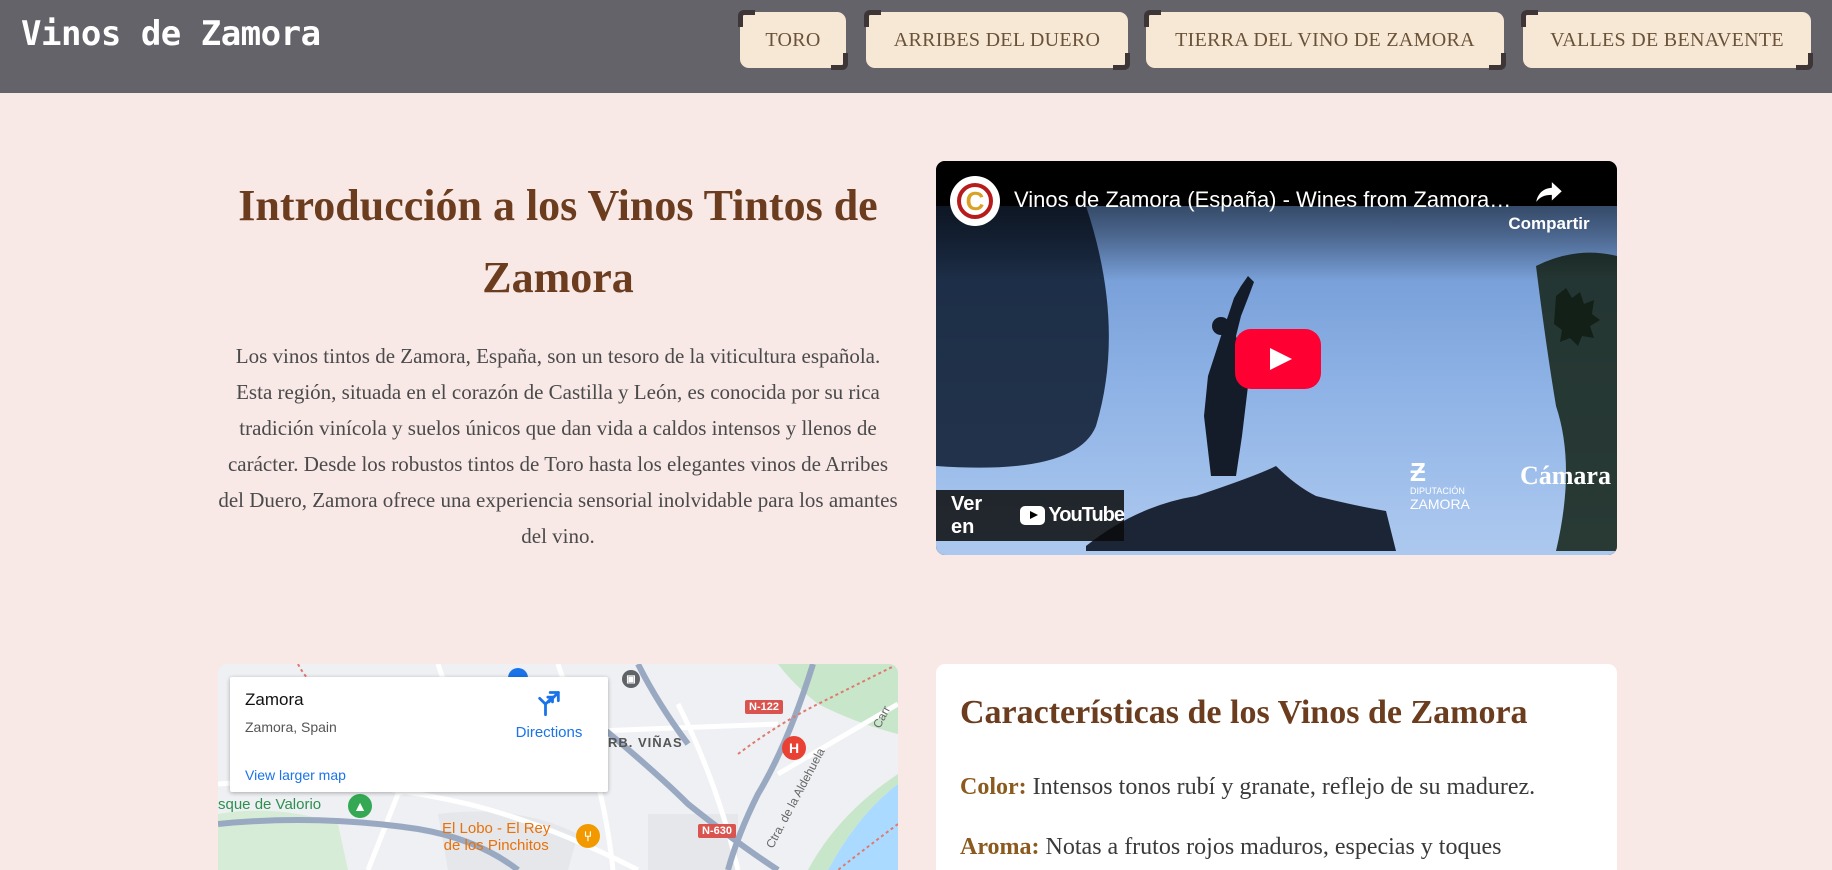 The width and height of the screenshot is (1832, 870). I want to click on map-label-restaurant: El Lobo - El Rey de los Pinchitos, so click(496, 837).